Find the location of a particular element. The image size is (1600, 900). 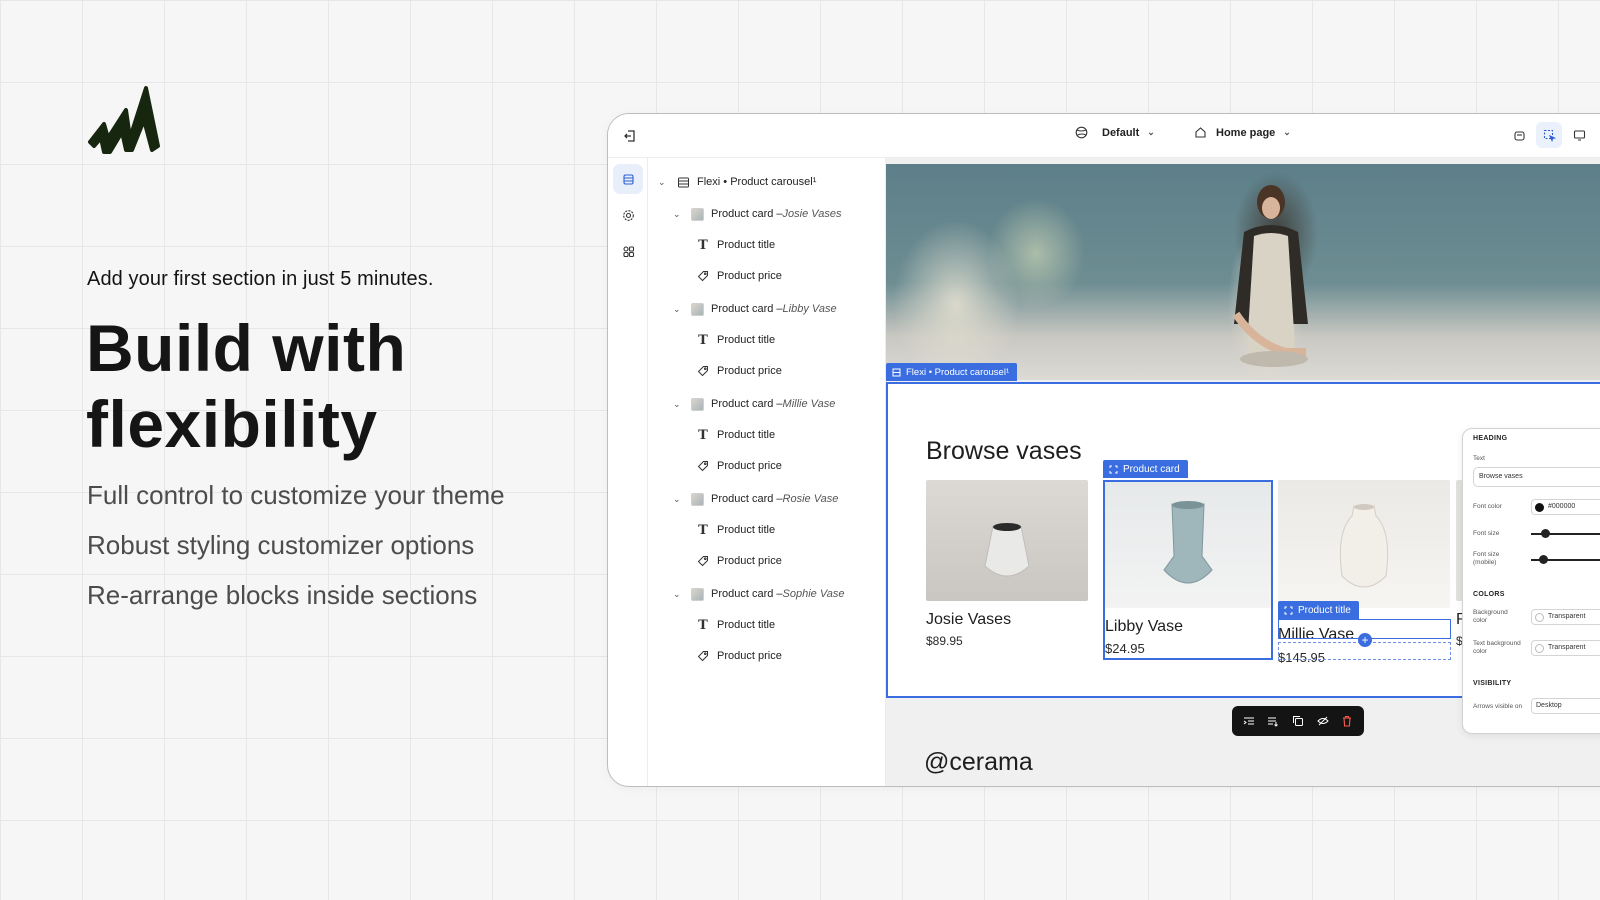

layers-icon is located at coordinates (628, 179).